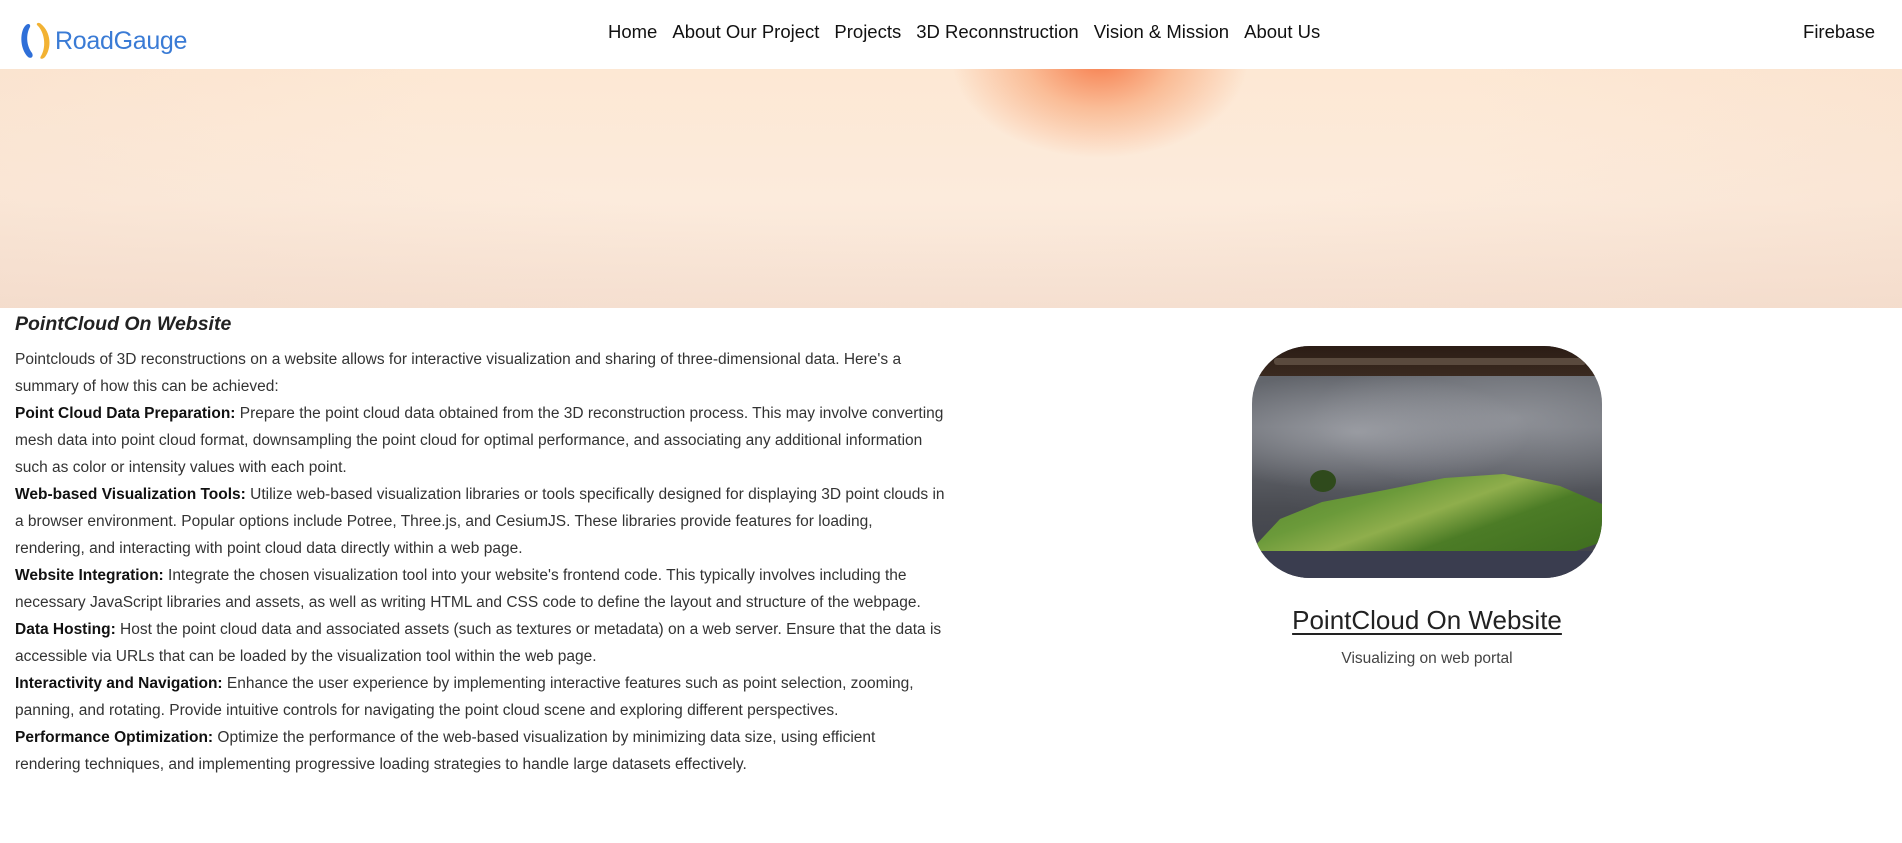 Image resolution: width=1902 pixels, height=843 pixels. Describe the element at coordinates (867, 32) in the screenshot. I see `nav-projects: Projects` at that location.